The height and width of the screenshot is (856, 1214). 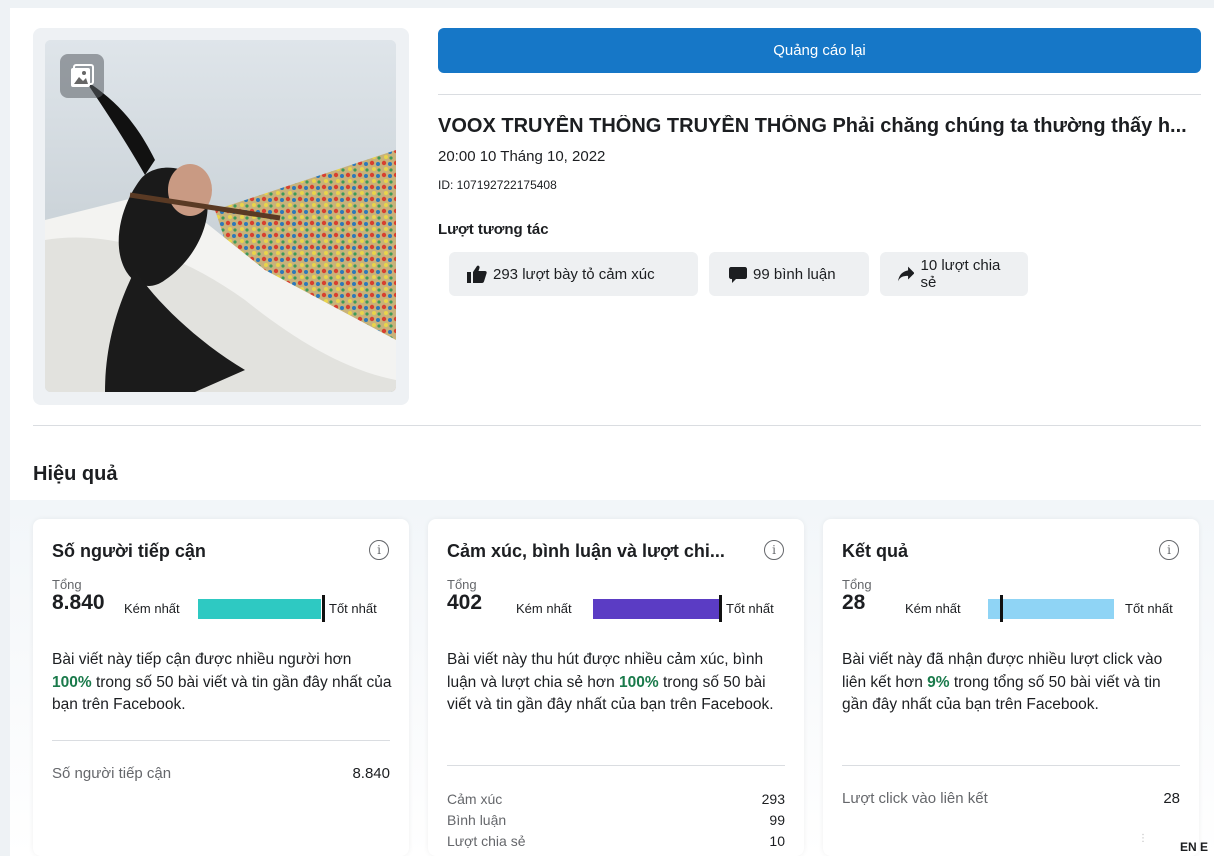 What do you see at coordinates (82, 76) in the screenshot?
I see `multi-photo-icon` at bounding box center [82, 76].